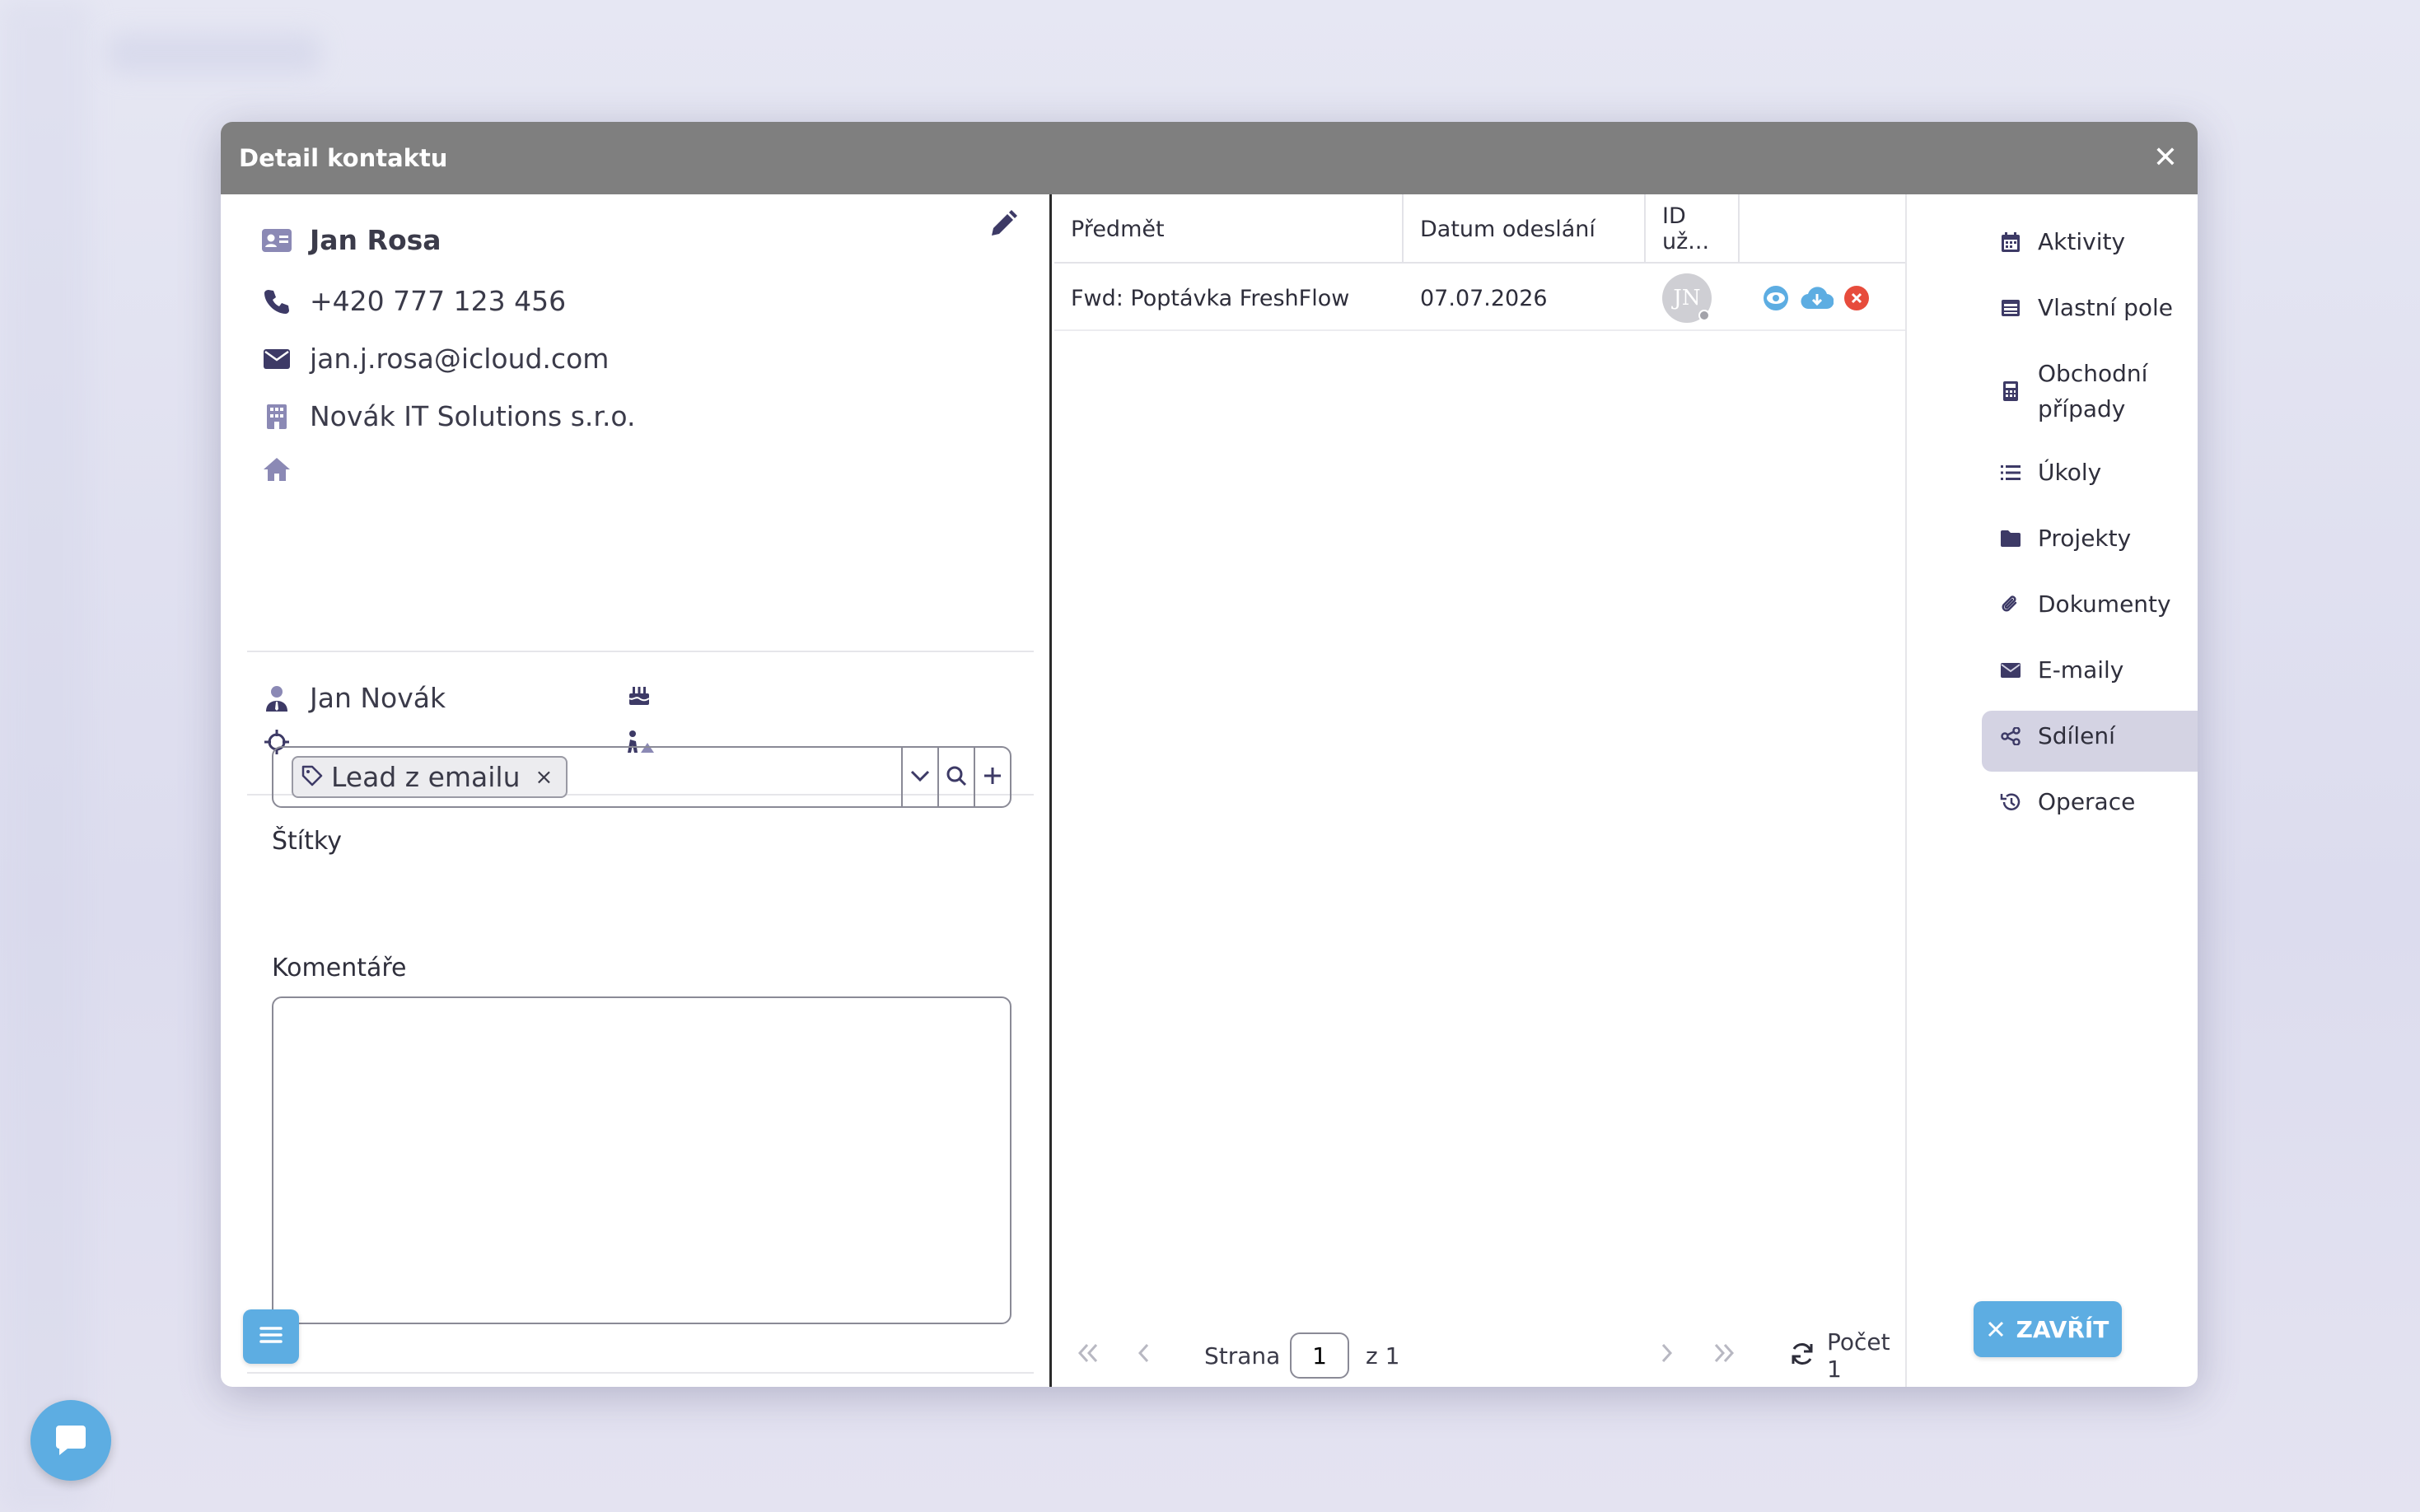 The width and height of the screenshot is (2420, 1512). I want to click on first-page-icon, so click(1088, 1355).